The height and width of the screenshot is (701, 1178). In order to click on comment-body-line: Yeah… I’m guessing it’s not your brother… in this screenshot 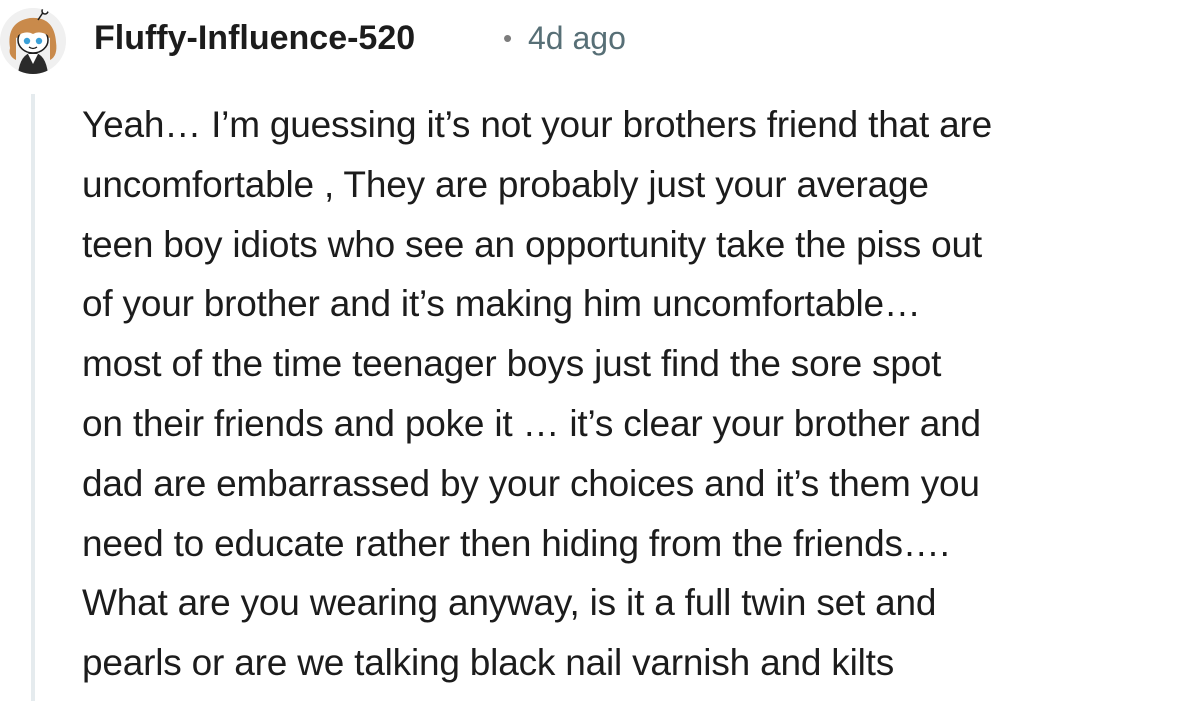, I will do `click(537, 124)`.